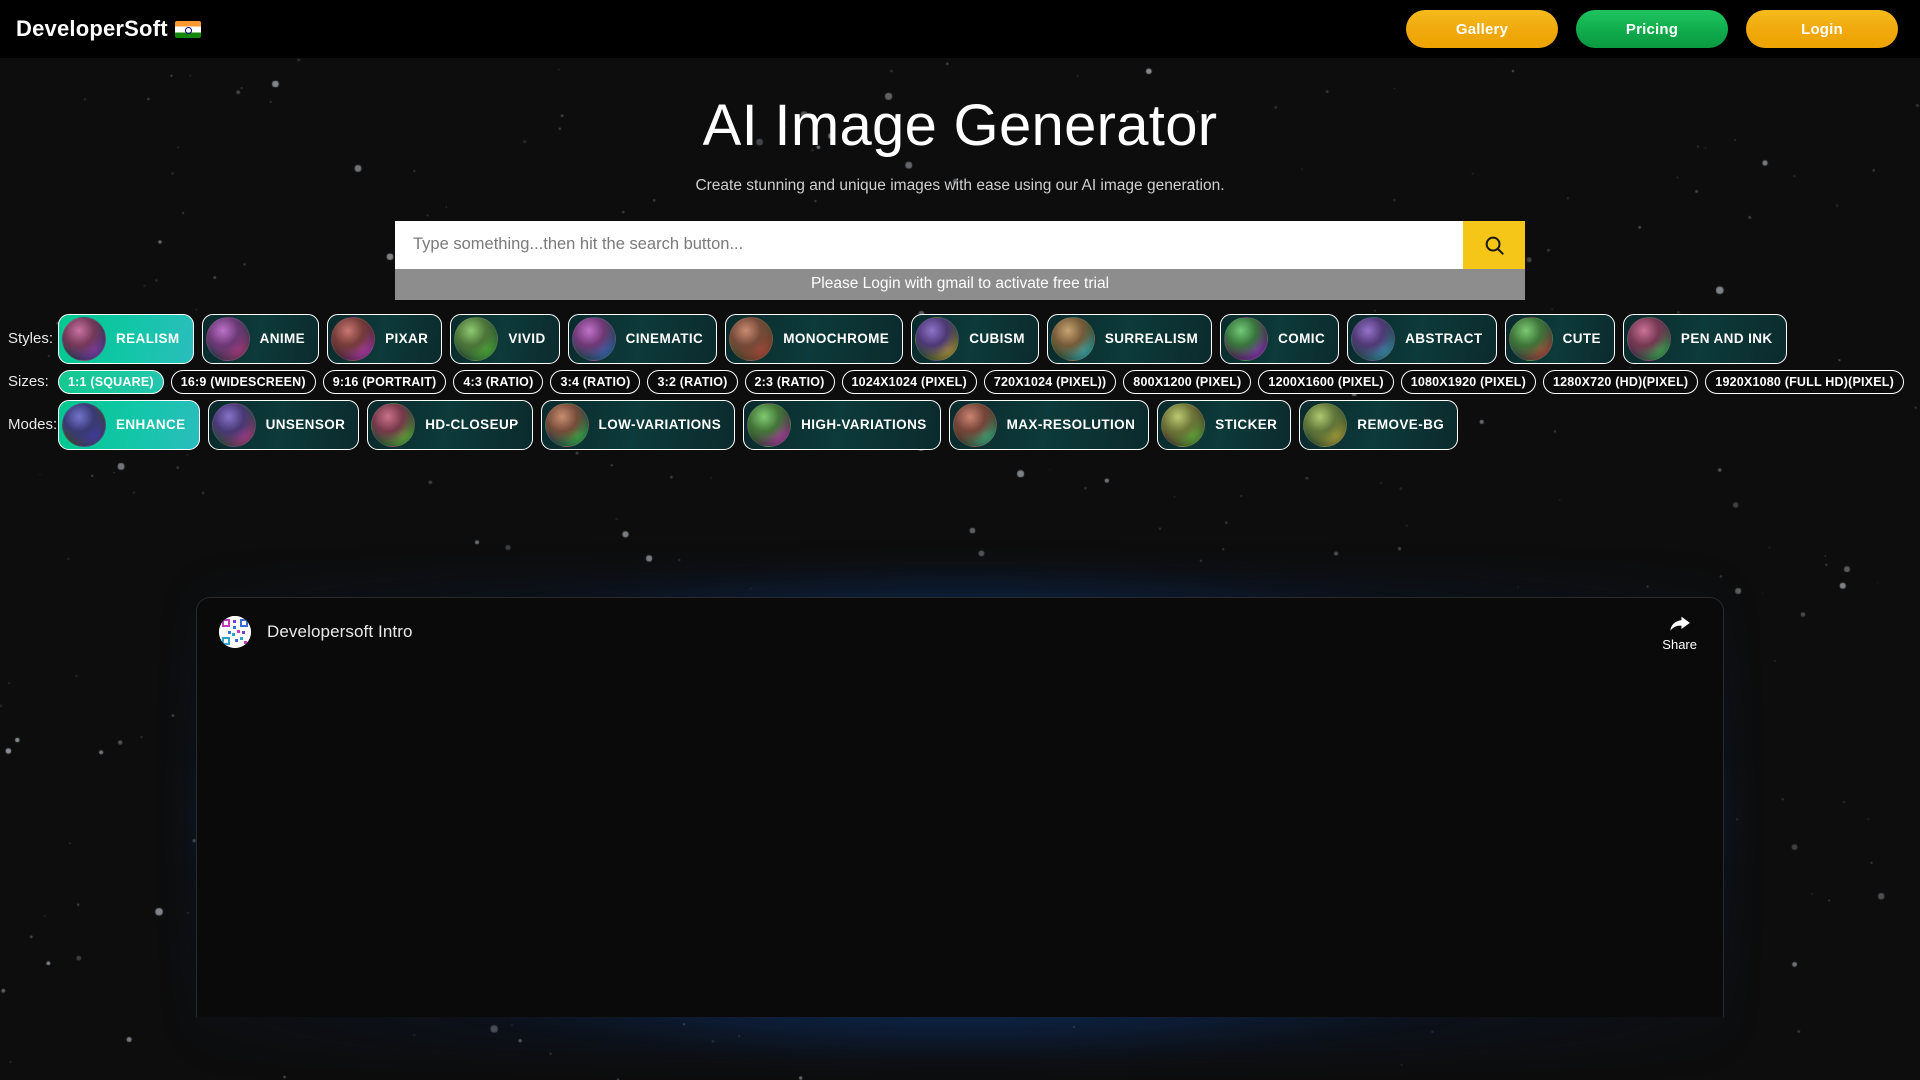 This screenshot has height=1080, width=1920. Describe the element at coordinates (692, 381) in the screenshot. I see `size-chip-3-2-ratio-: 3:2 (RATIO)` at that location.